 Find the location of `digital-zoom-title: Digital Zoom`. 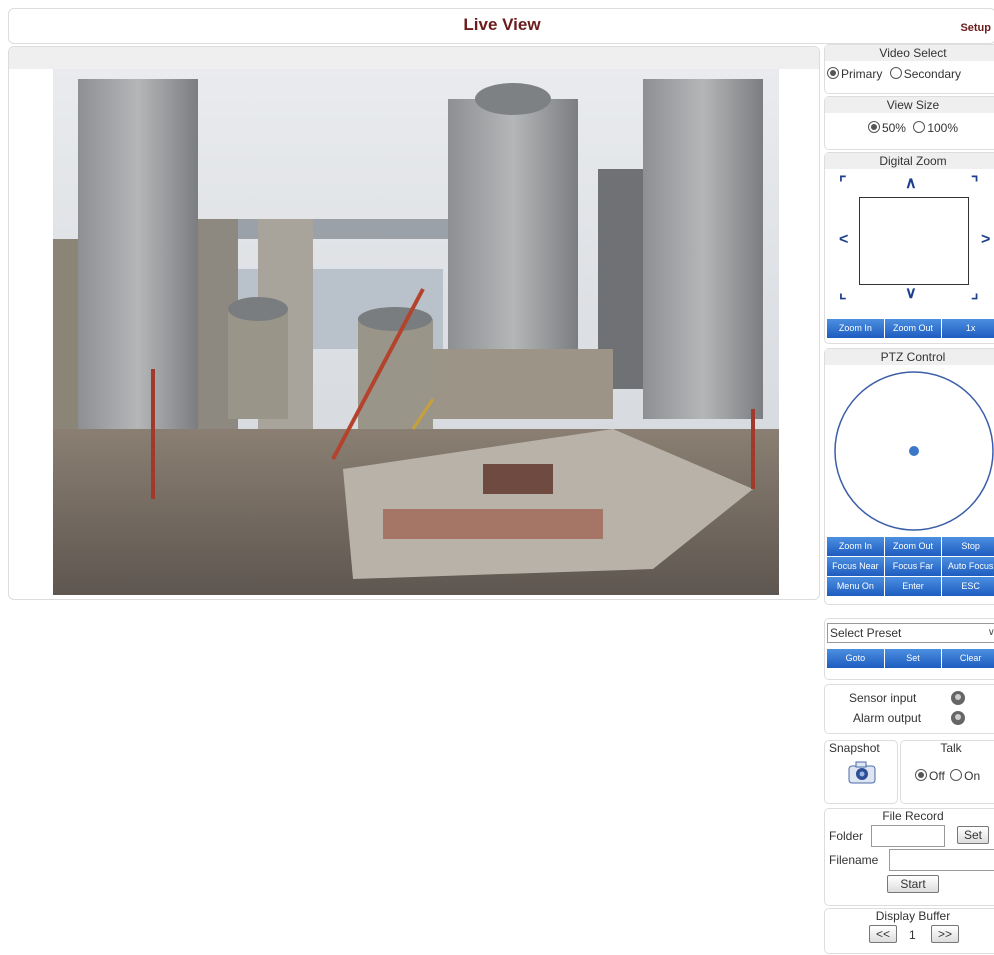

digital-zoom-title: Digital Zoom is located at coordinates (909, 161).